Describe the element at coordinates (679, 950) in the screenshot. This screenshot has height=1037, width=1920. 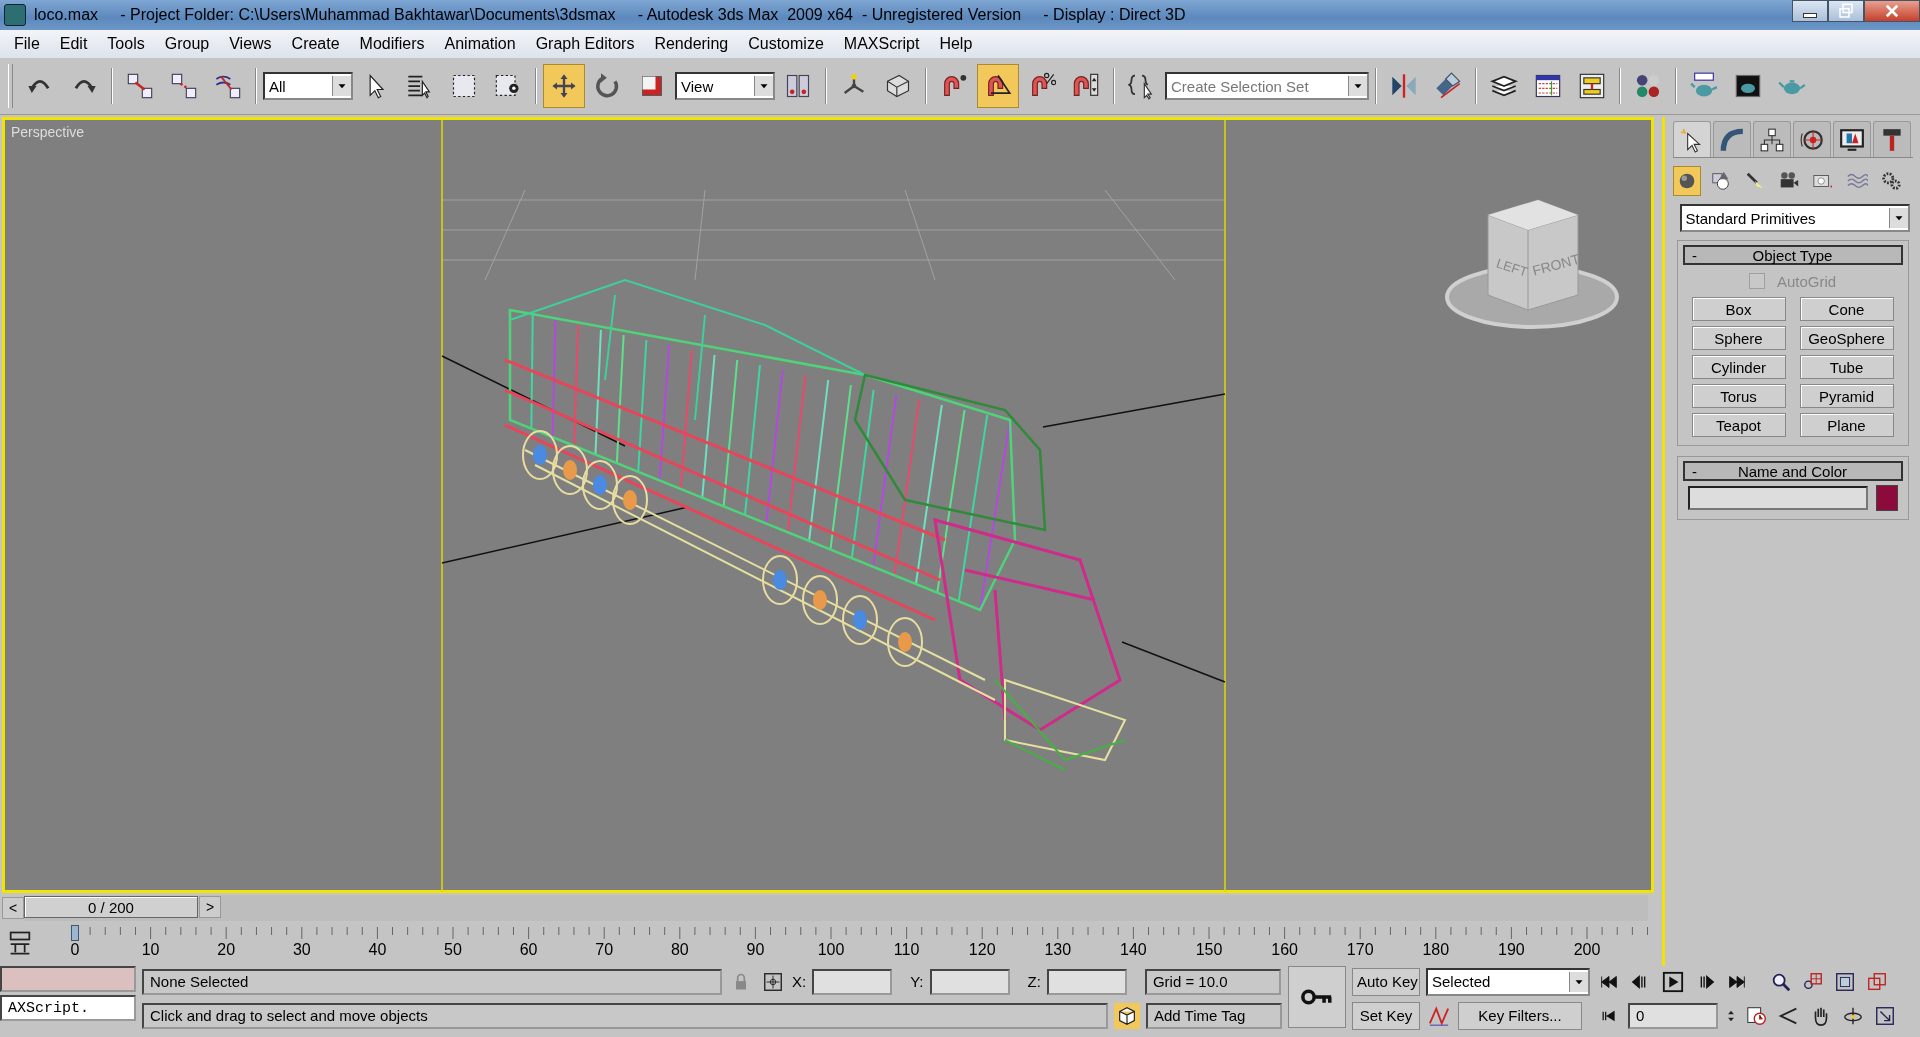
I see `frame-number: 80` at that location.